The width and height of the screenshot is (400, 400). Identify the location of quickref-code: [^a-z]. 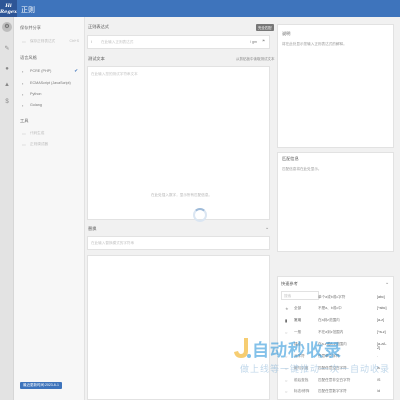
(381, 332).